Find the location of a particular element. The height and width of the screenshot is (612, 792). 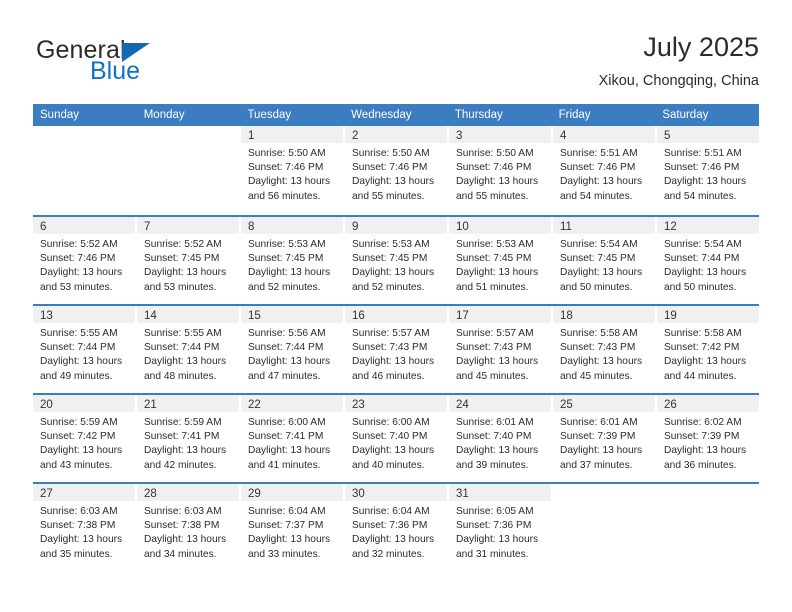

day-detail-line: Sunrise: 5:56 AM is located at coordinates (287, 333).